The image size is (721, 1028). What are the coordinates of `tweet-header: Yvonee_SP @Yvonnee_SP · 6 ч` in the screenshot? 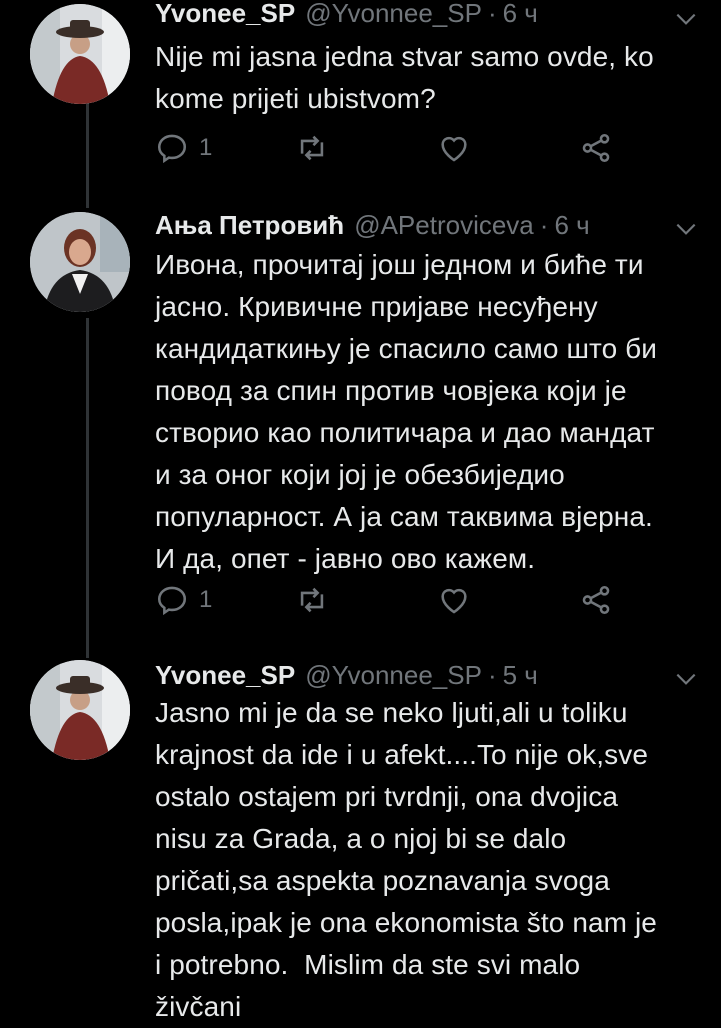 It's located at (428, 15).